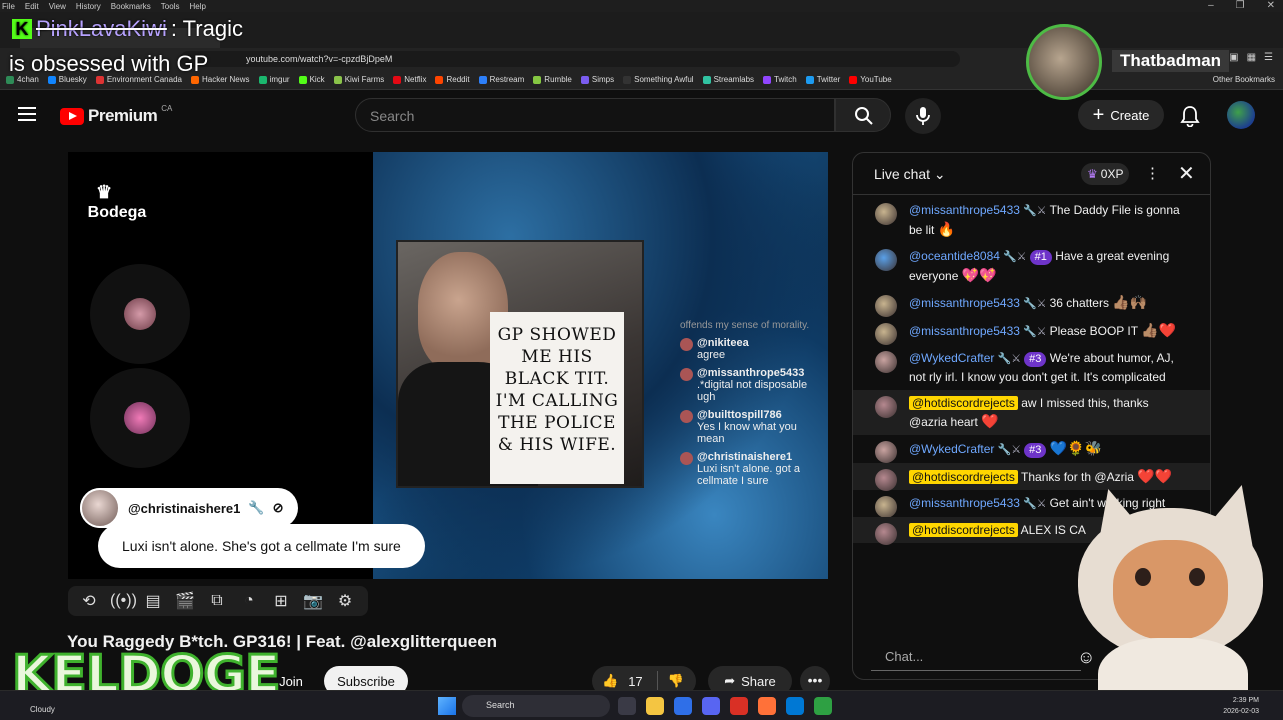 The image size is (1283, 720). I want to click on embedded-chat-text: Luxi isn't alone. got a cellmate I sure, so click(749, 475).